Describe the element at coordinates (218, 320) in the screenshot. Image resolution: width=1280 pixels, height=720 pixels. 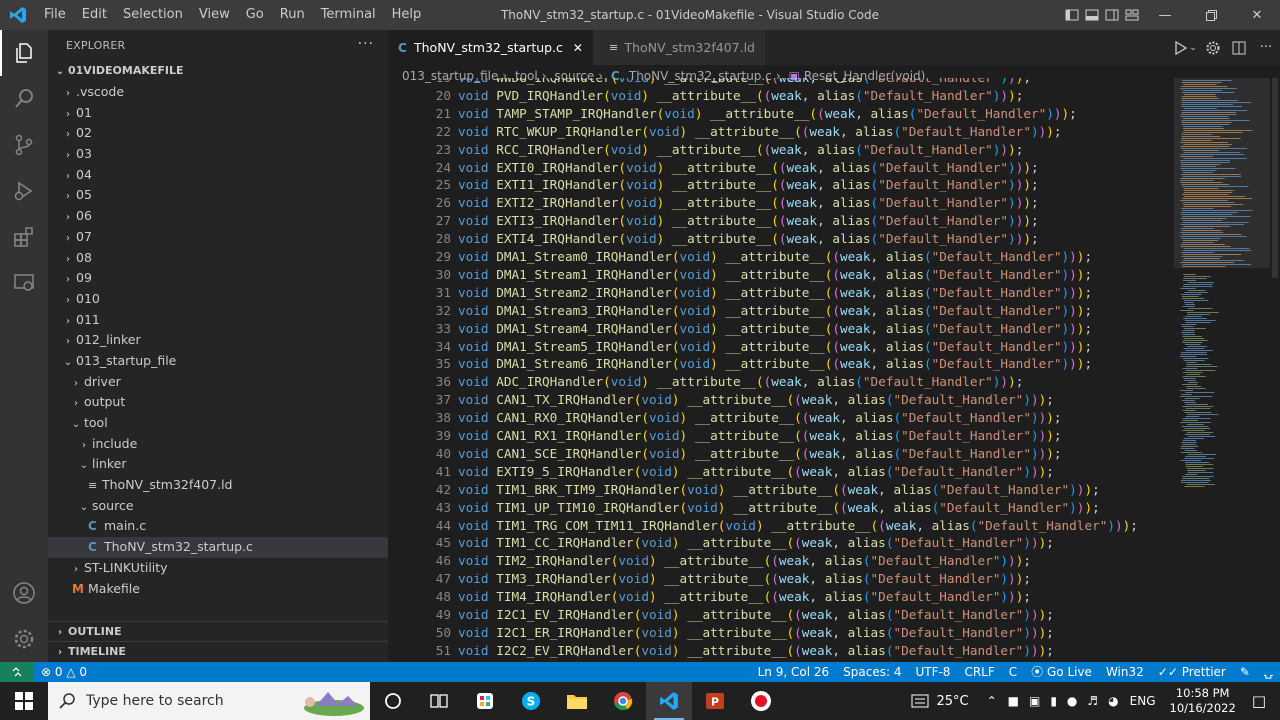
I see `tree-folder: › 011` at that location.